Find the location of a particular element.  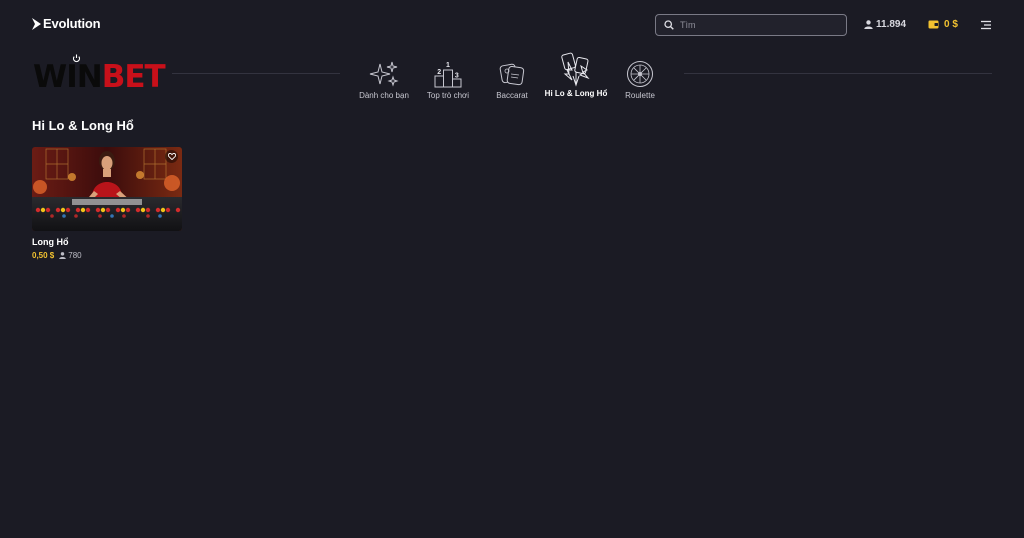

dragon-tiger-icon is located at coordinates (575, 69).